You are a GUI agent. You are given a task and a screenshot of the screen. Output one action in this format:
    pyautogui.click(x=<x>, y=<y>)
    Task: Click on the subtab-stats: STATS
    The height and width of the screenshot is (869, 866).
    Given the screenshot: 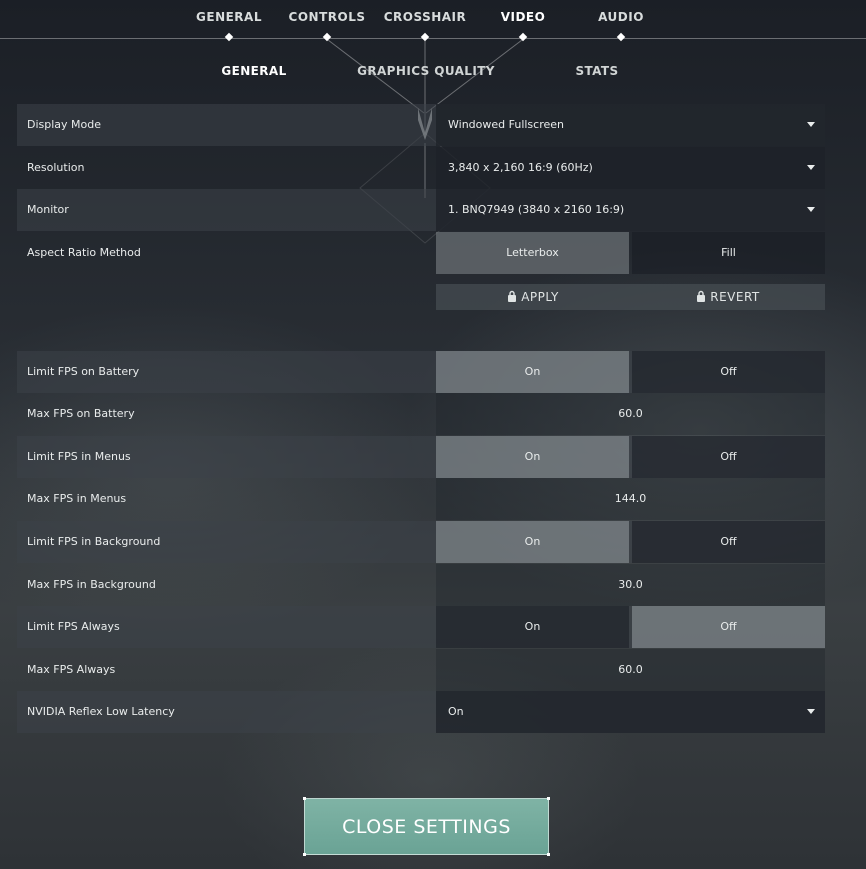 What is the action you would take?
    pyautogui.click(x=596, y=71)
    